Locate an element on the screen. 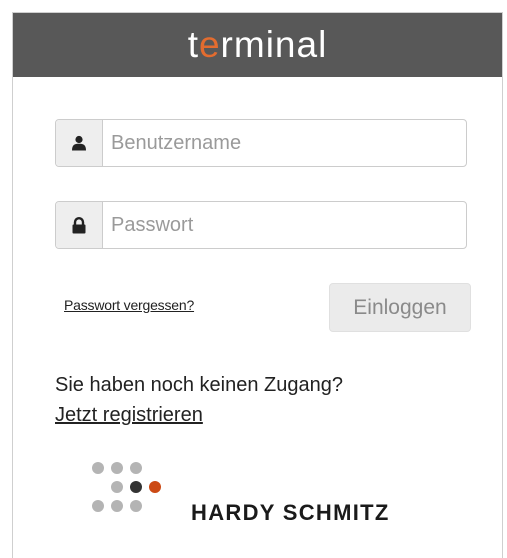  username-addon is located at coordinates (79, 143).